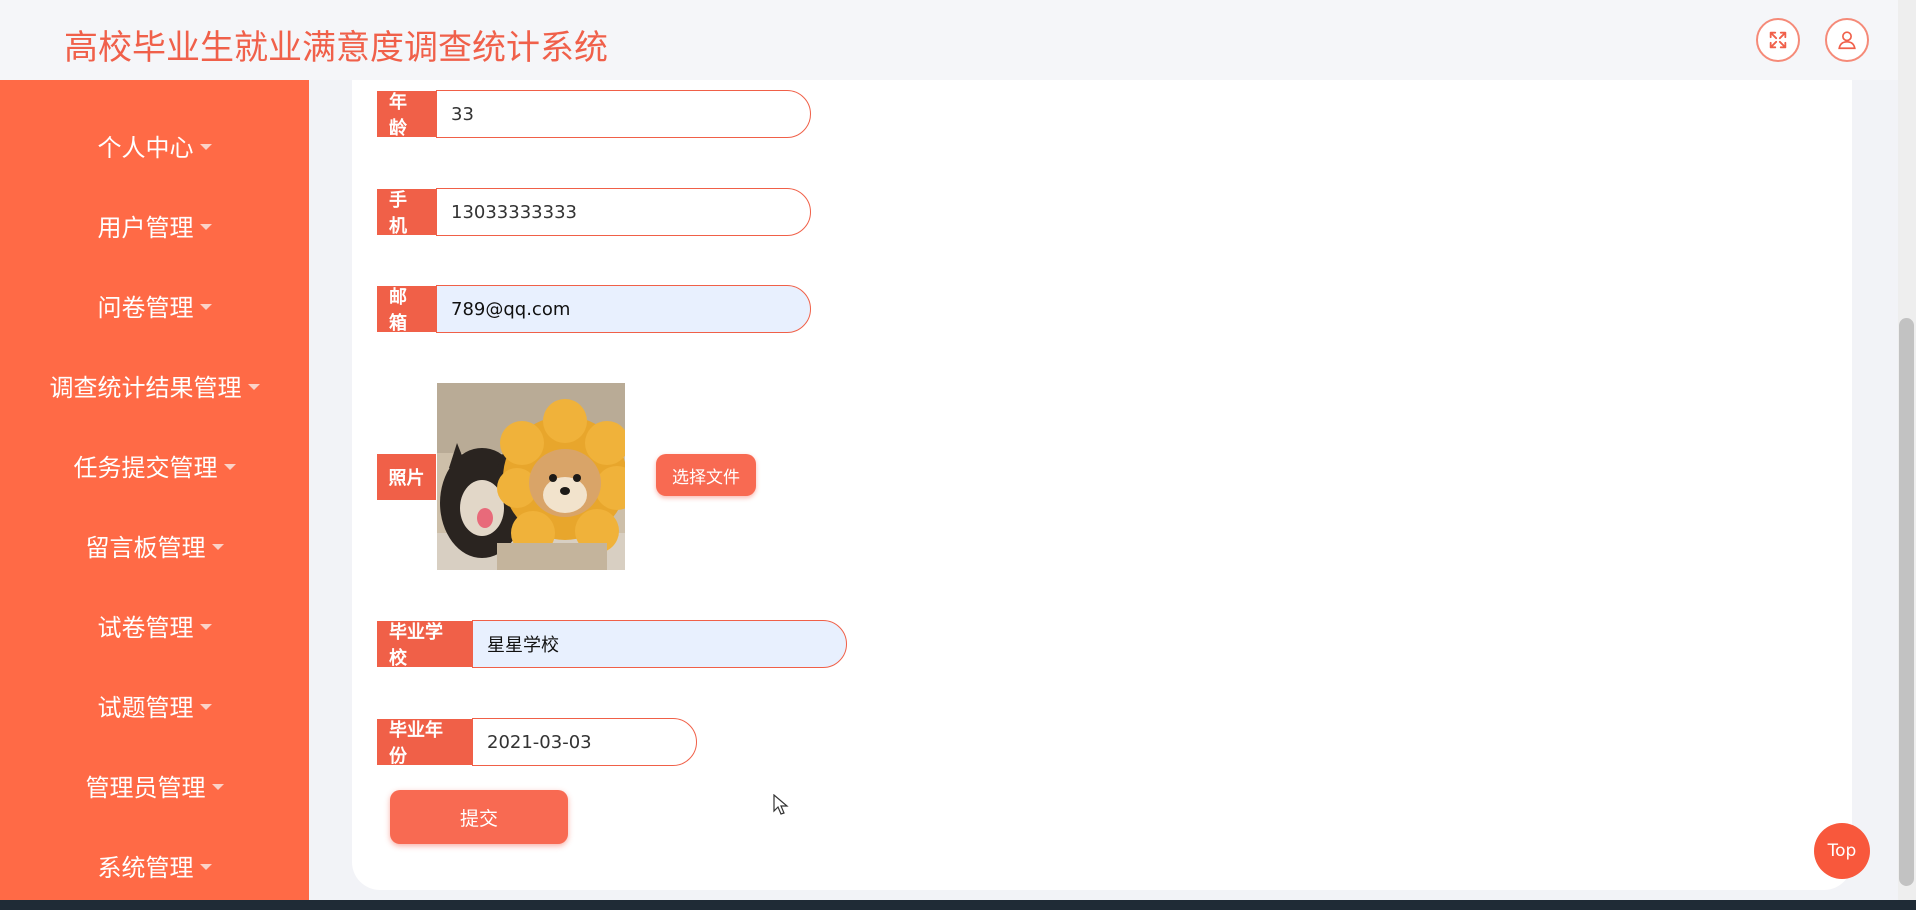 Image resolution: width=1916 pixels, height=910 pixels. What do you see at coordinates (406, 310) in the screenshot?
I see `email-label: 邮箱` at bounding box center [406, 310].